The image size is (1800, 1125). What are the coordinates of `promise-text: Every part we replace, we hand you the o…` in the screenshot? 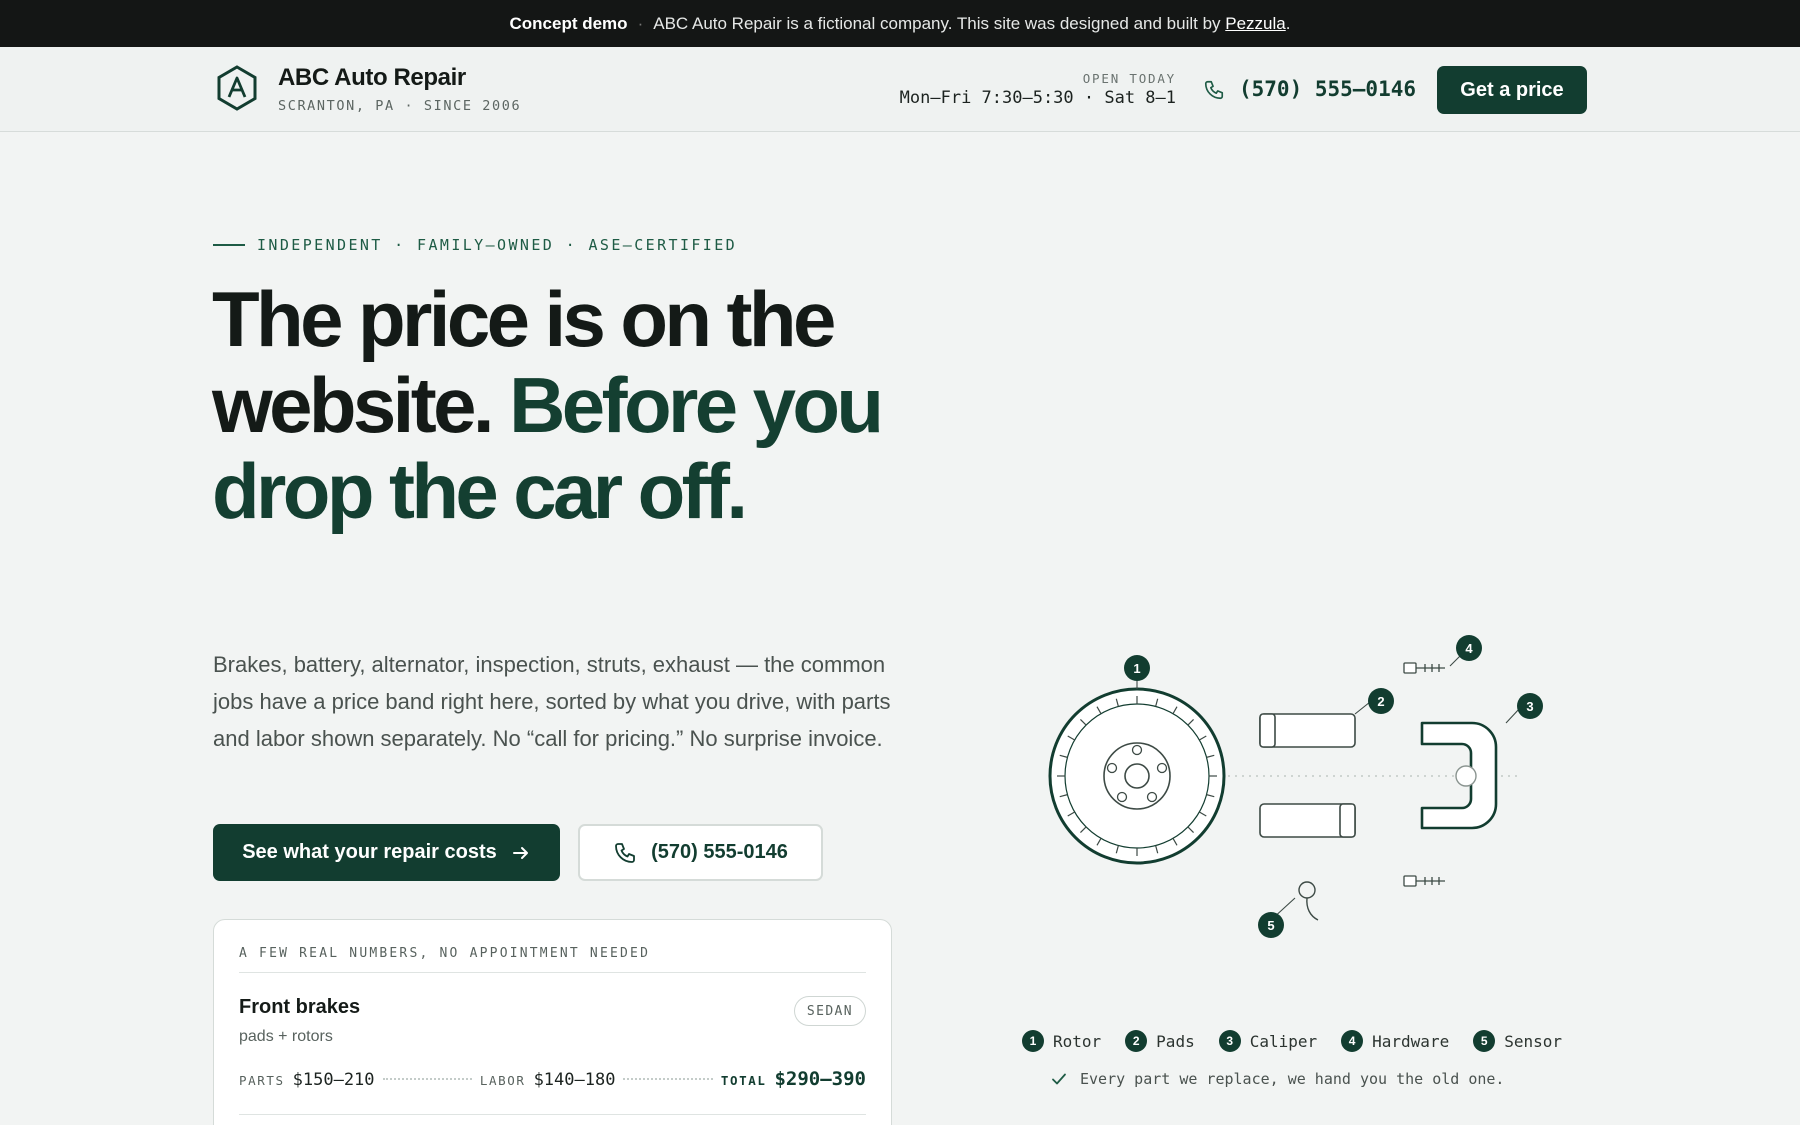 It's located at (1292, 1079).